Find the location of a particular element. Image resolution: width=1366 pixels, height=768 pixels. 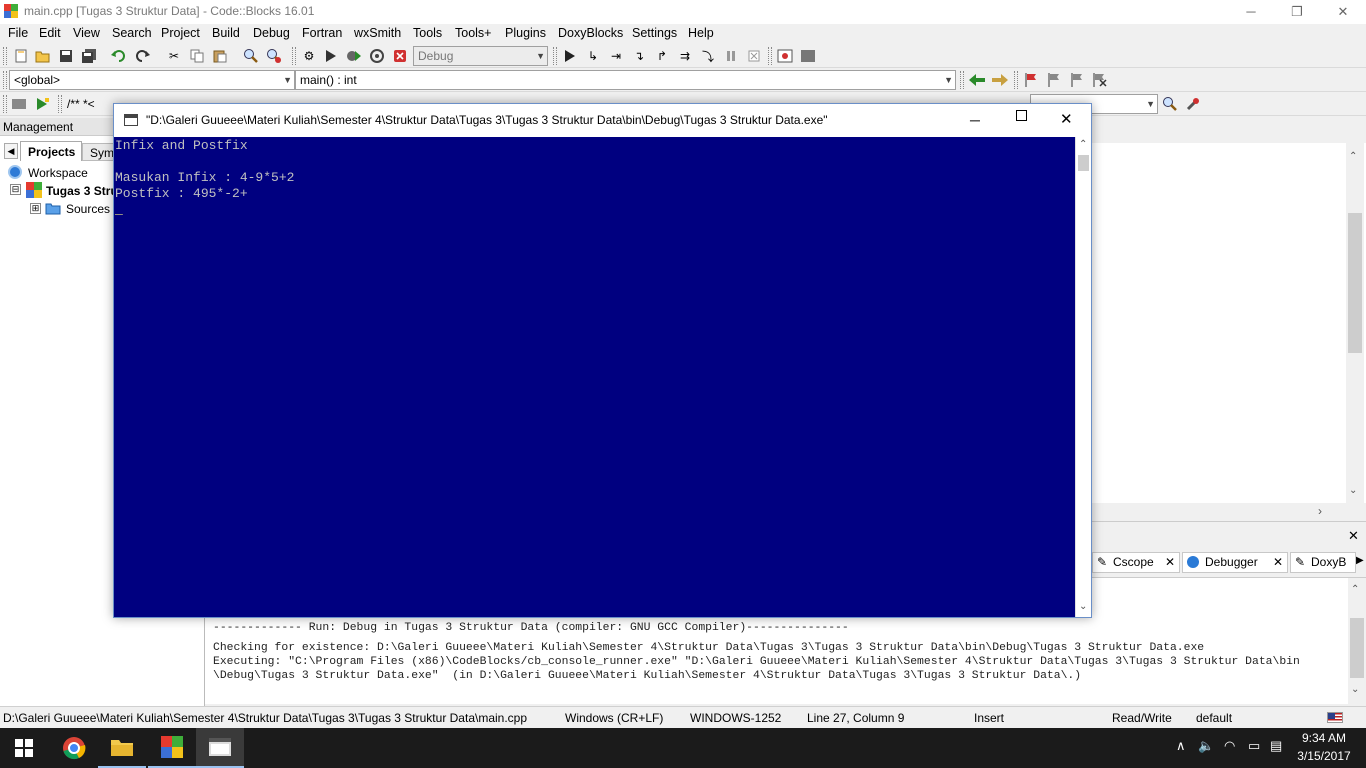

find-icon is located at coordinates (251, 56).